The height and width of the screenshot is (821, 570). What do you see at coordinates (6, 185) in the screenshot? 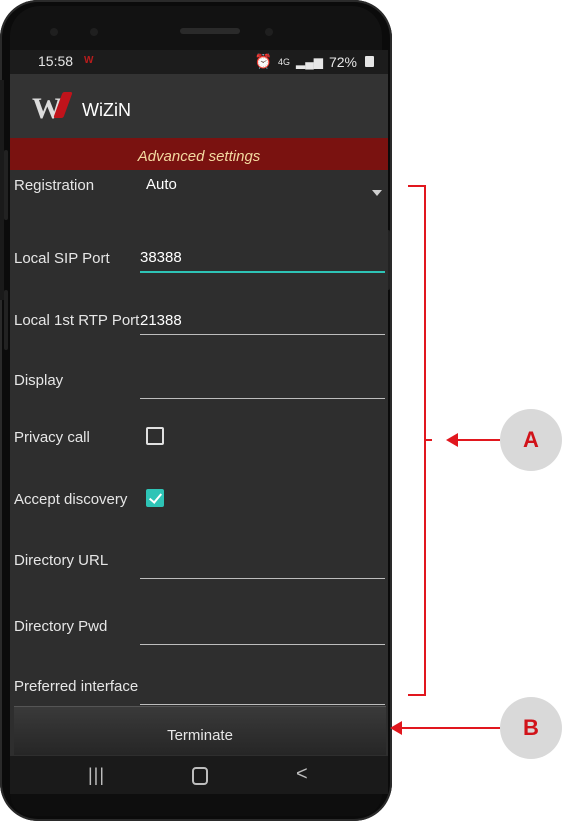
I see `volume-button` at bounding box center [6, 185].